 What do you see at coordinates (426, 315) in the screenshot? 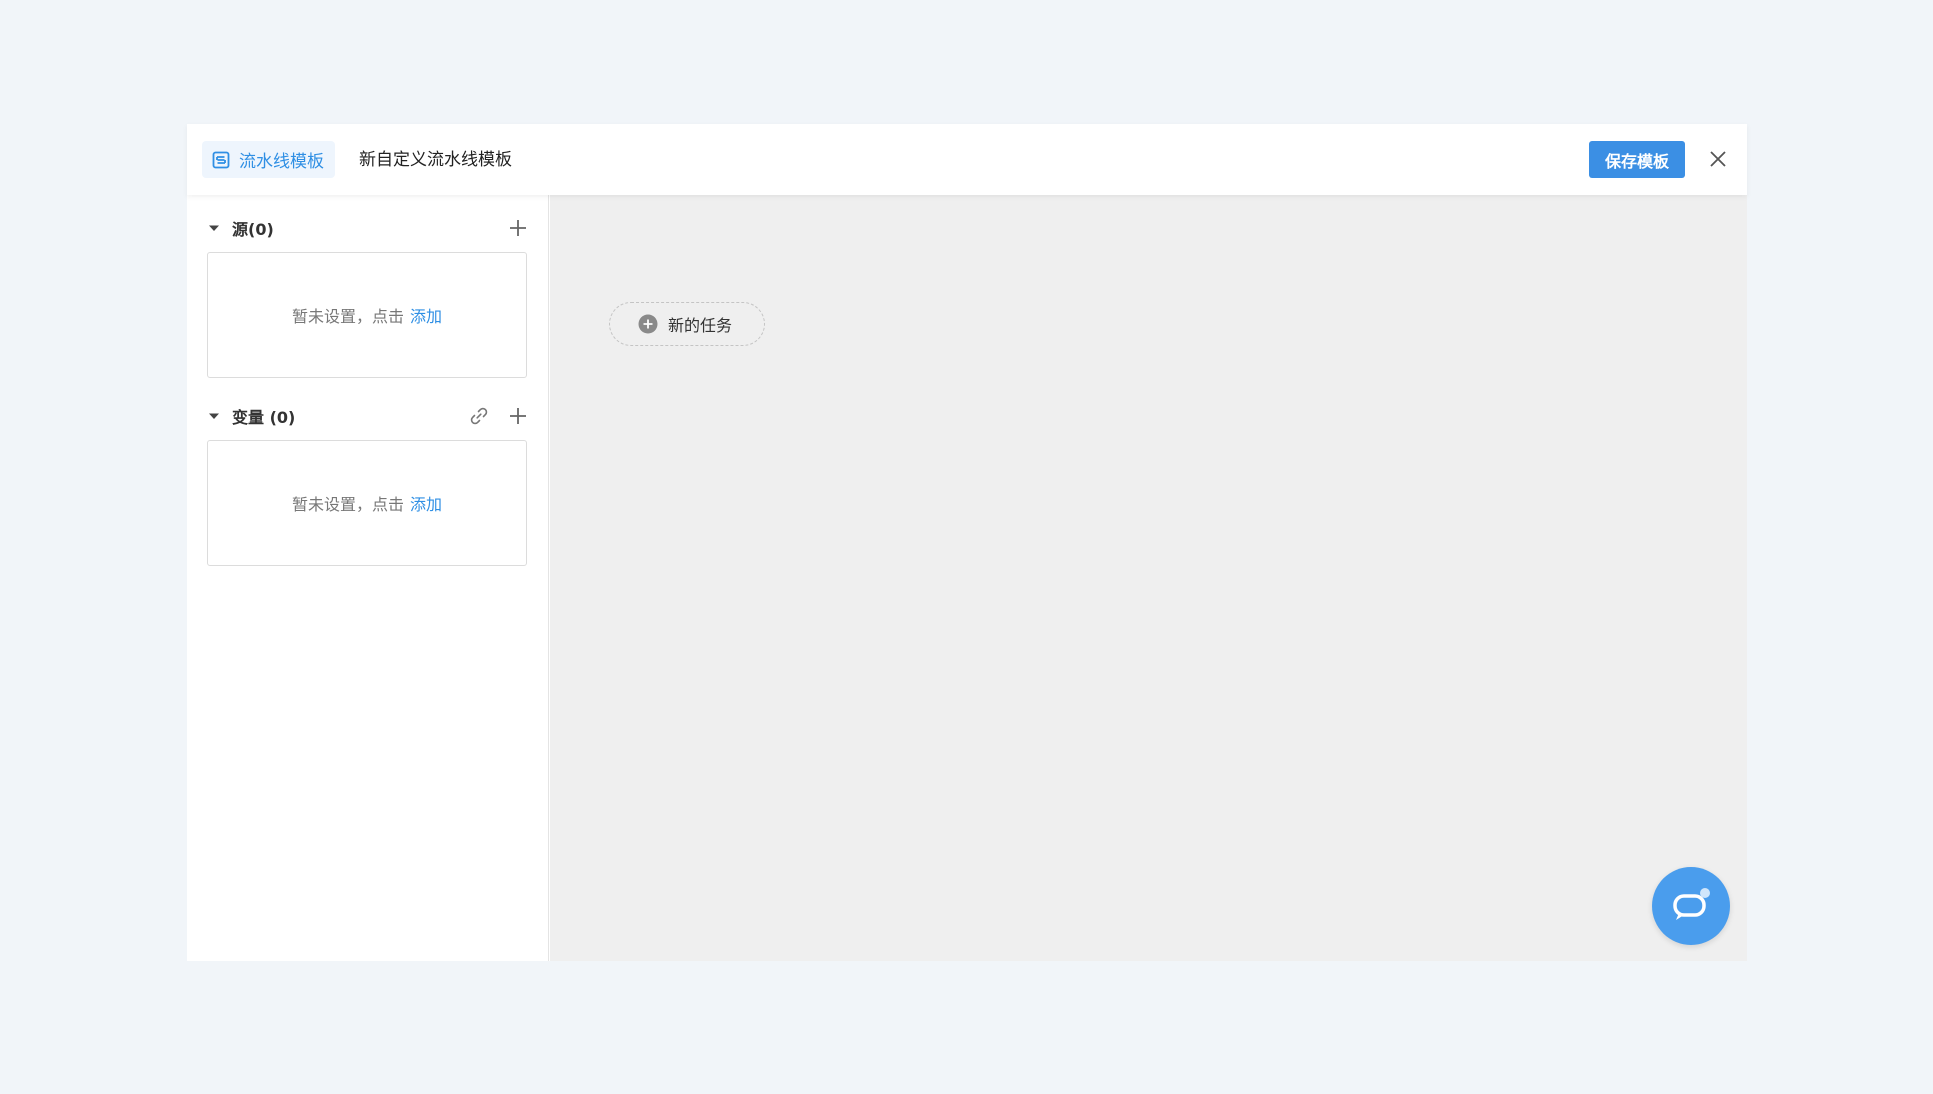
I see `sources-add-link: 添加` at bounding box center [426, 315].